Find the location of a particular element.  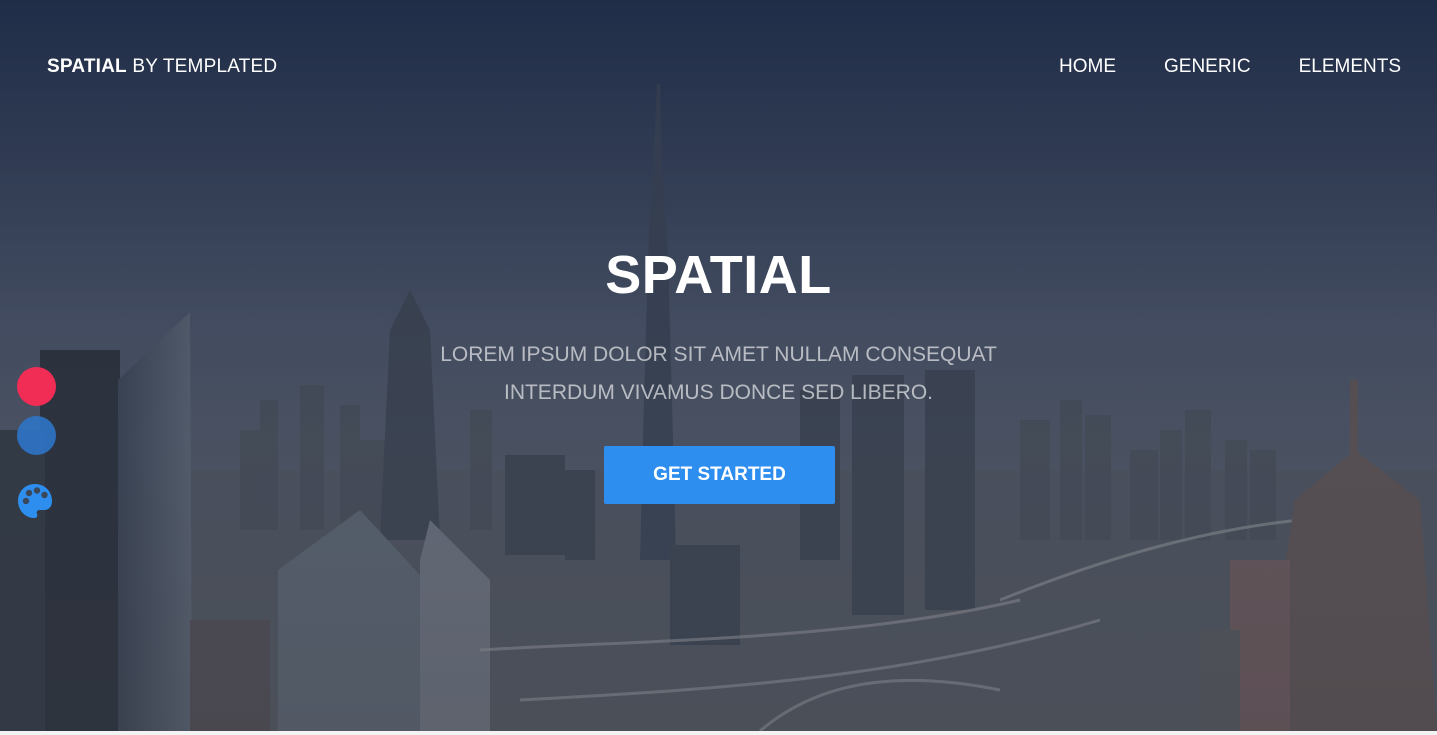

main-nav: HOME GENERIC ELEMENTS is located at coordinates (1230, 67).